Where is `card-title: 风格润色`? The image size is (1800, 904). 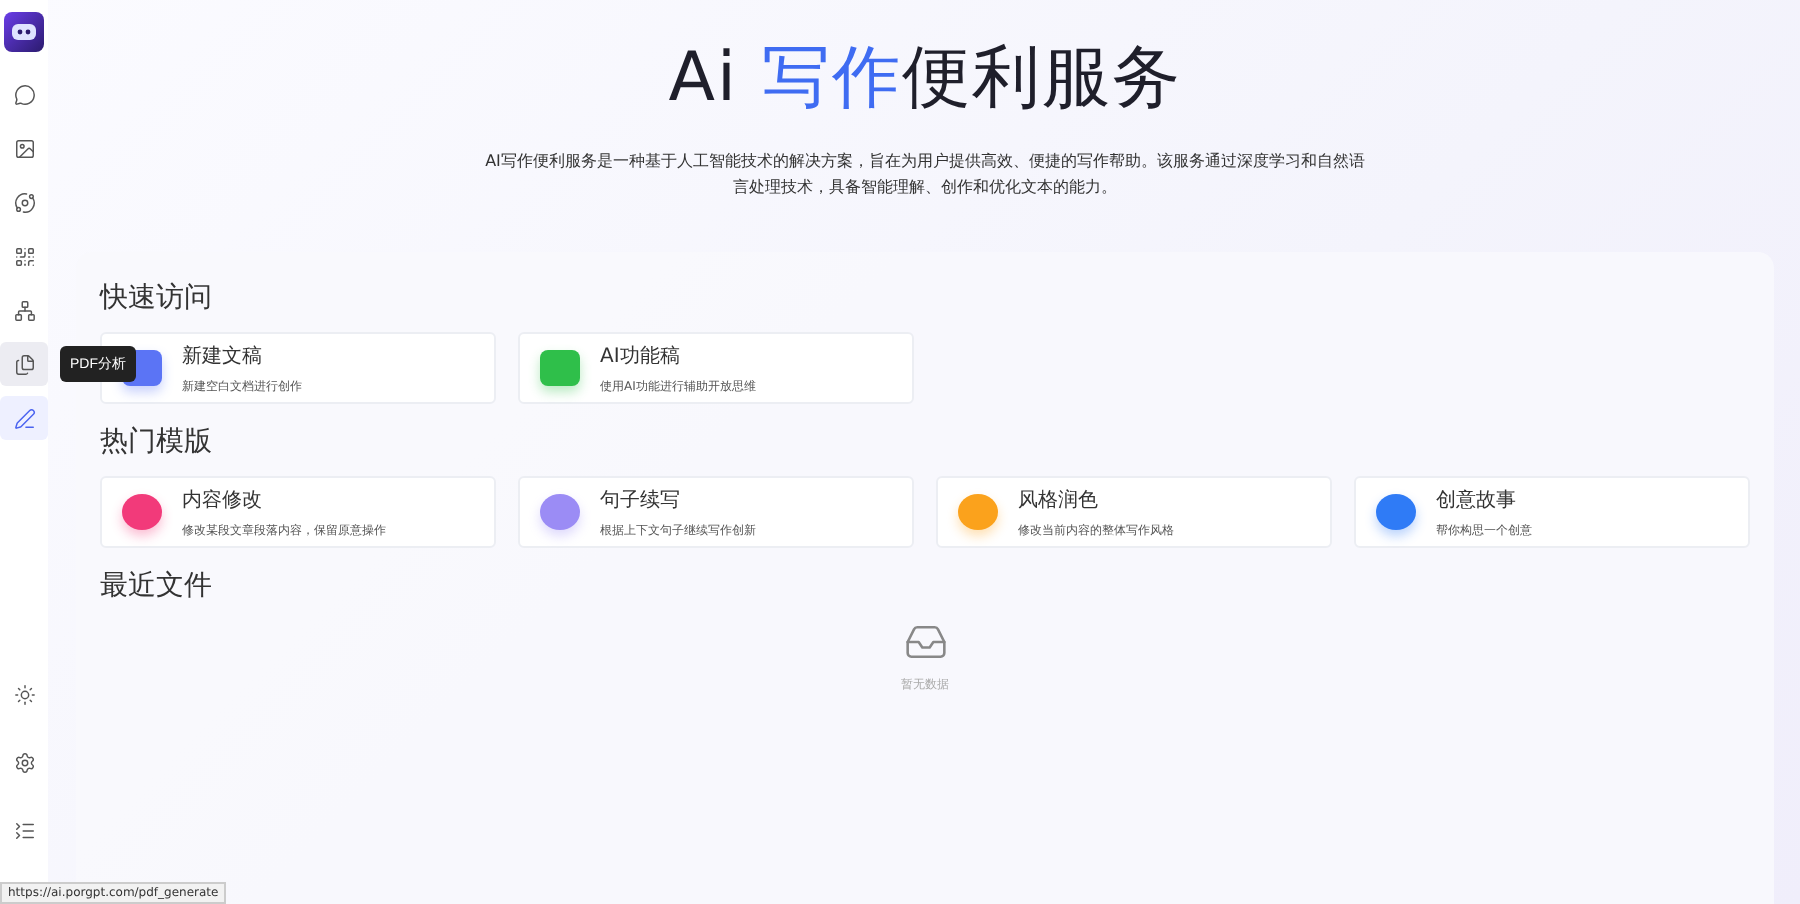 card-title: 风格润色 is located at coordinates (1059, 500).